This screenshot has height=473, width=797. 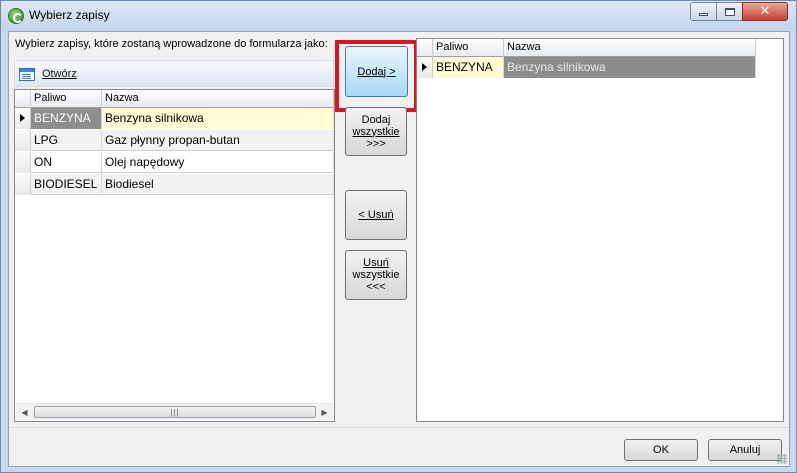 I want to click on table-row: BIODIESEL Biodiesel, so click(x=174, y=184).